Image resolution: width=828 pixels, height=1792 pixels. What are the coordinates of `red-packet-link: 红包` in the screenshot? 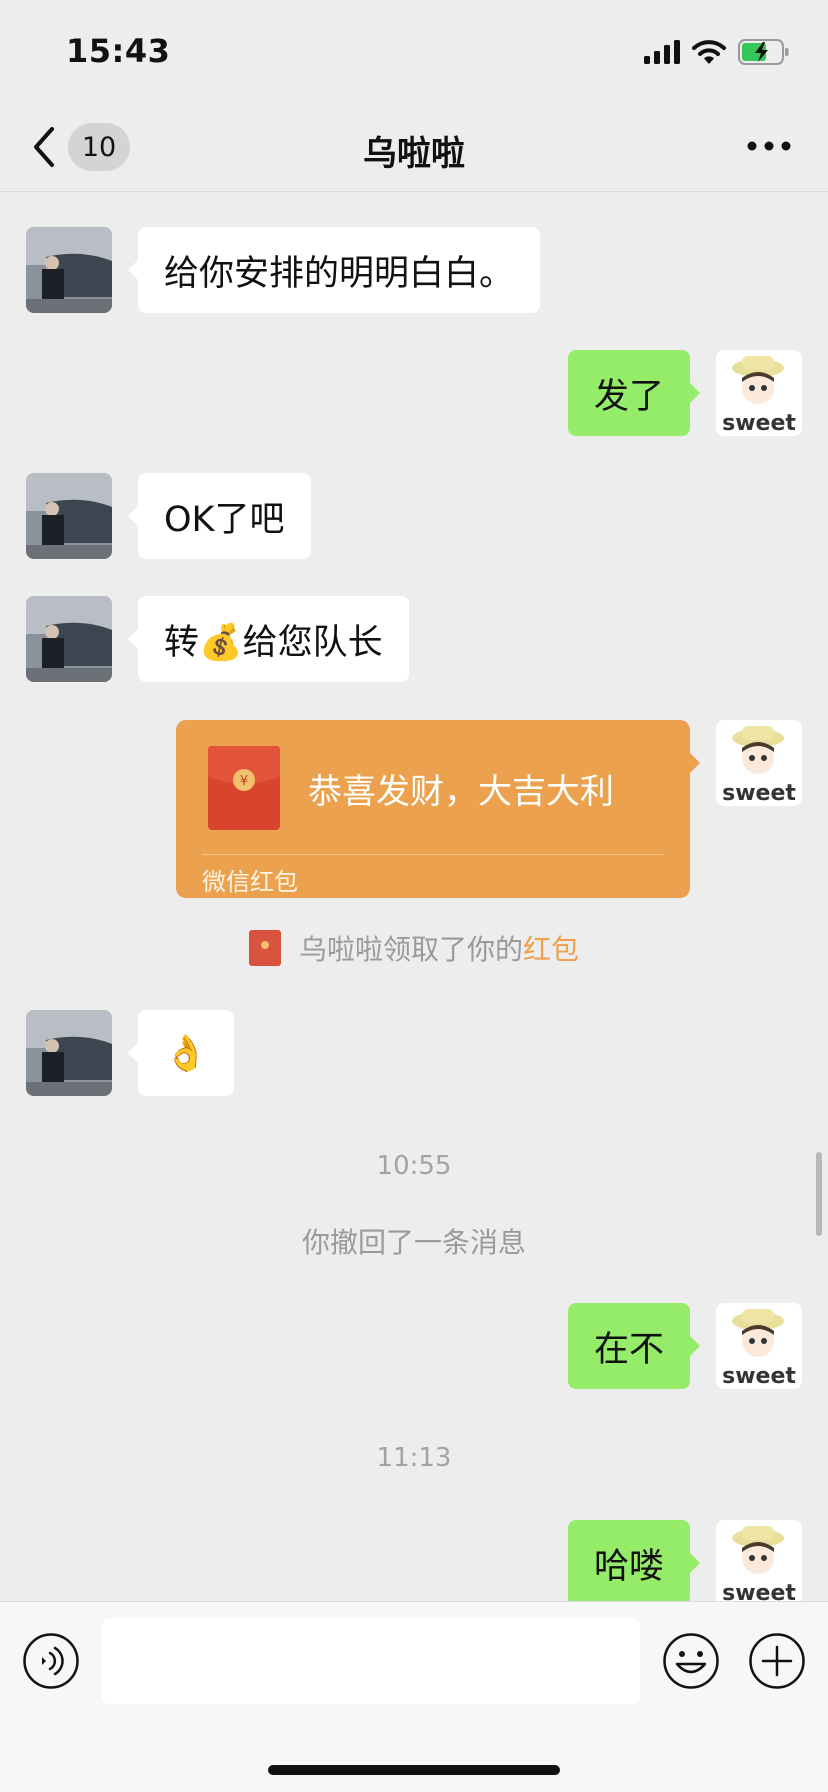 It's located at (551, 948).